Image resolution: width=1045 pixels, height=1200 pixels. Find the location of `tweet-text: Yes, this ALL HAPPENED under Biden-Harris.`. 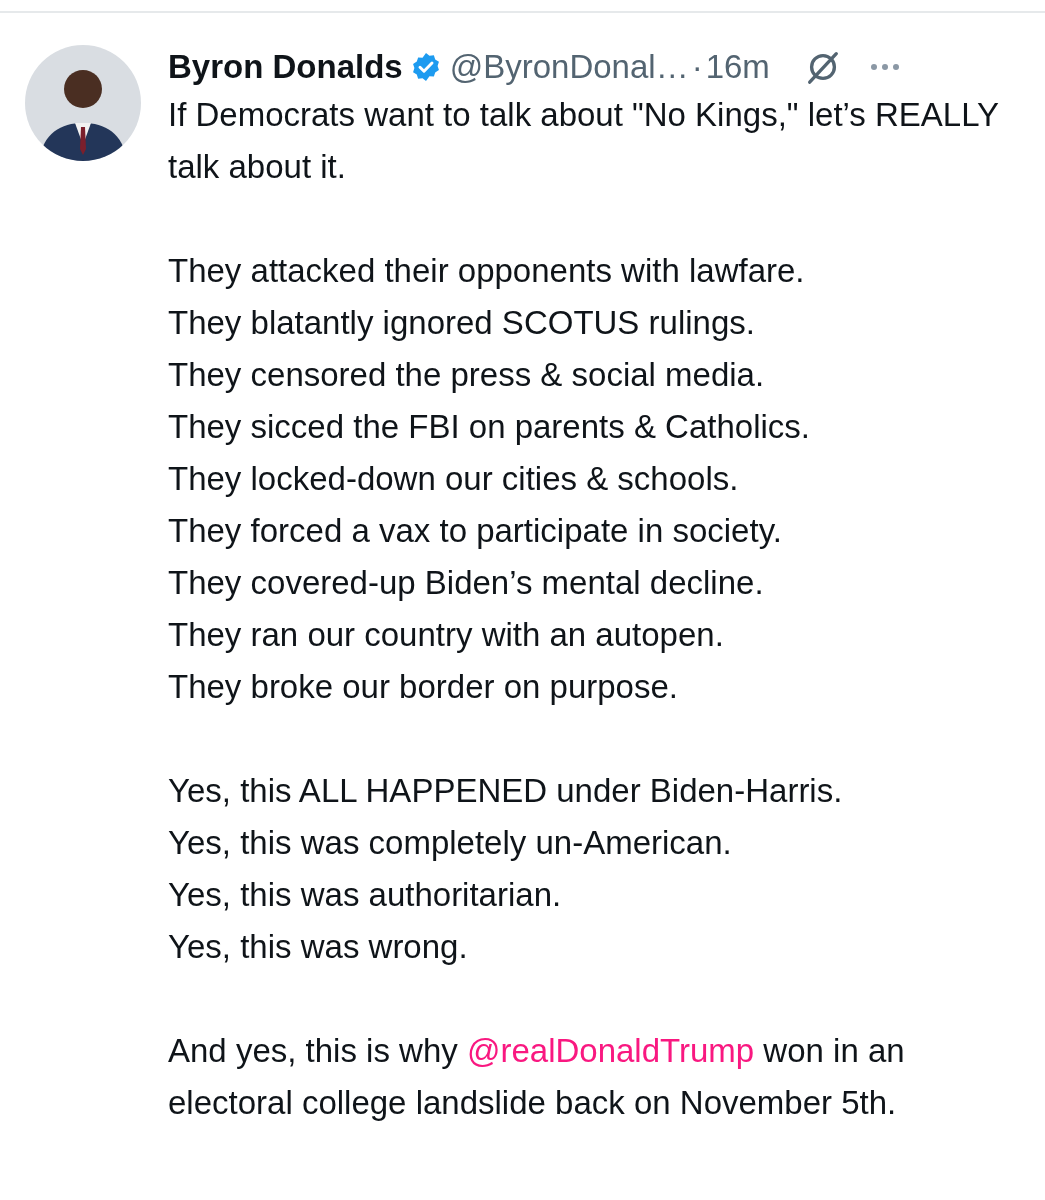

tweet-text: Yes, this ALL HAPPENED under Biden-Harris. is located at coordinates (506, 791).